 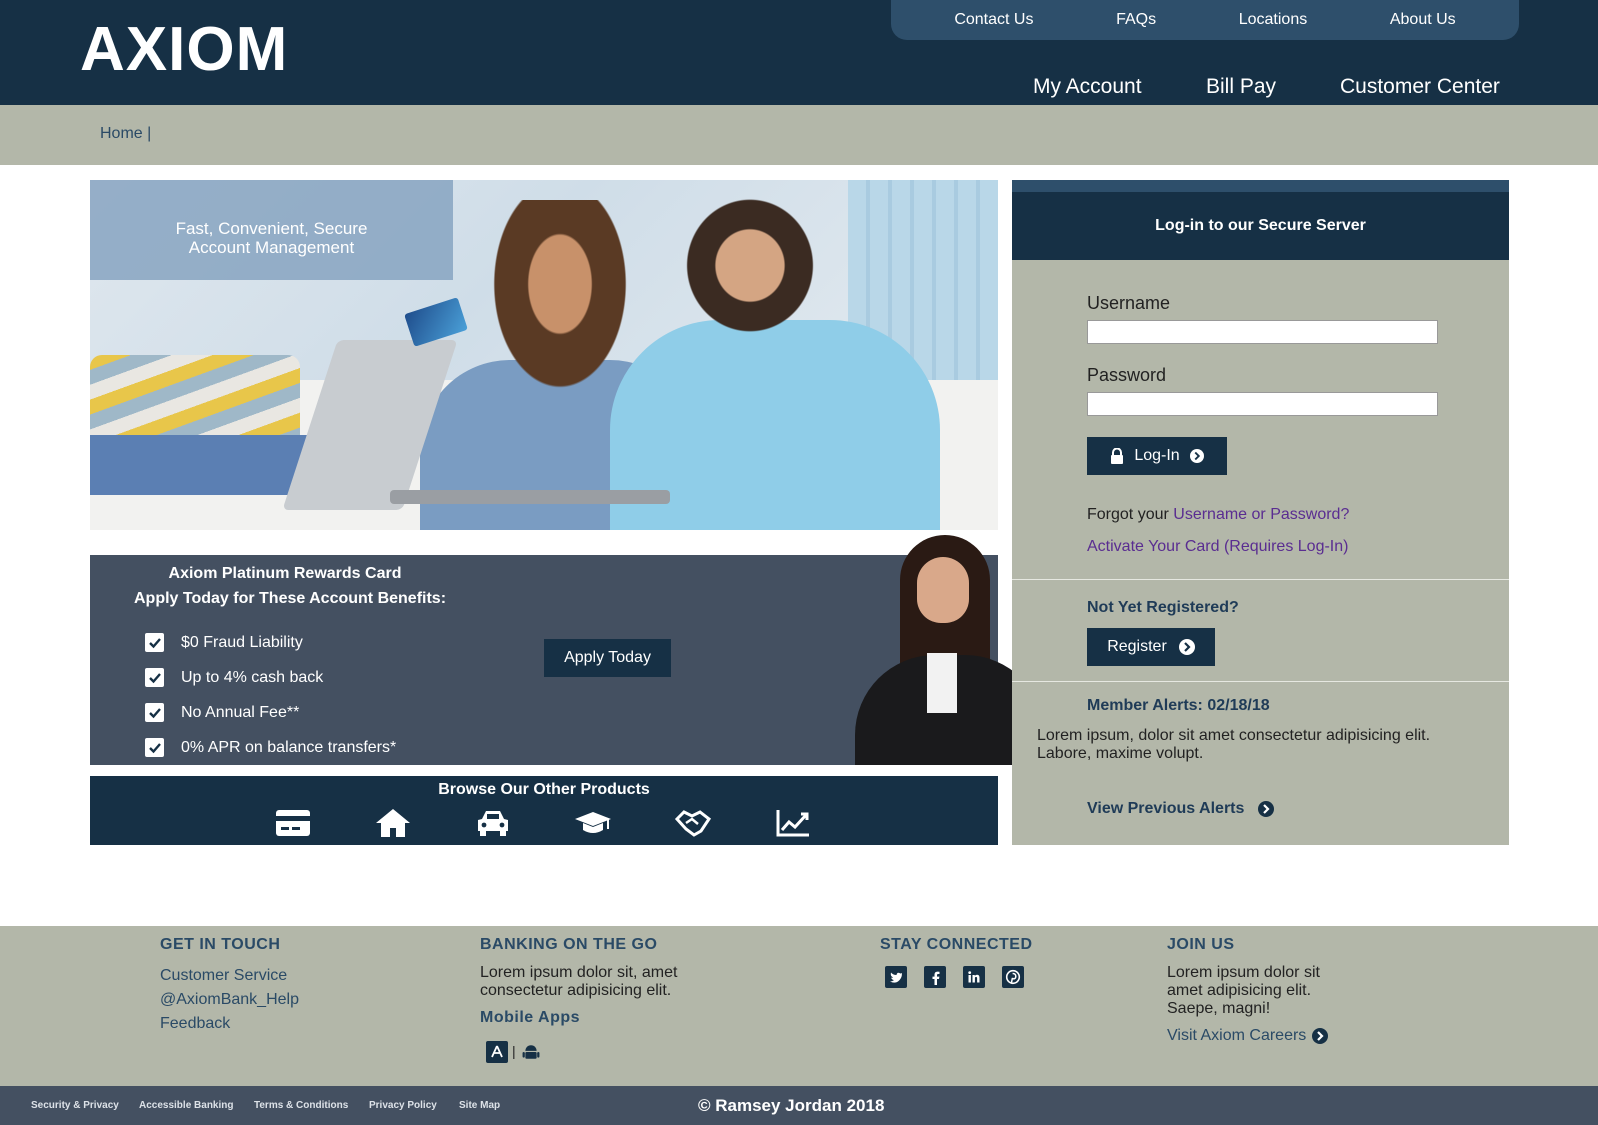 What do you see at coordinates (1273, 20) in the screenshot?
I see `nav-locations: Locations` at bounding box center [1273, 20].